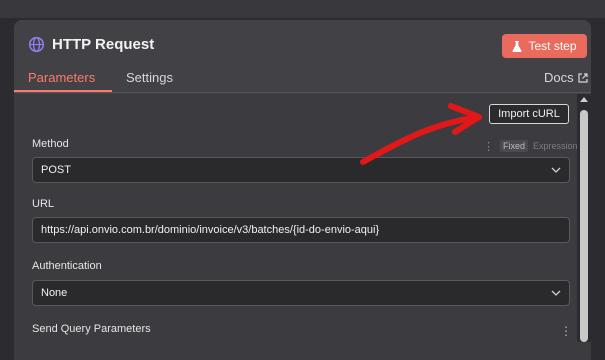 The width and height of the screenshot is (605, 360). I want to click on method-select: POST, so click(301, 170).